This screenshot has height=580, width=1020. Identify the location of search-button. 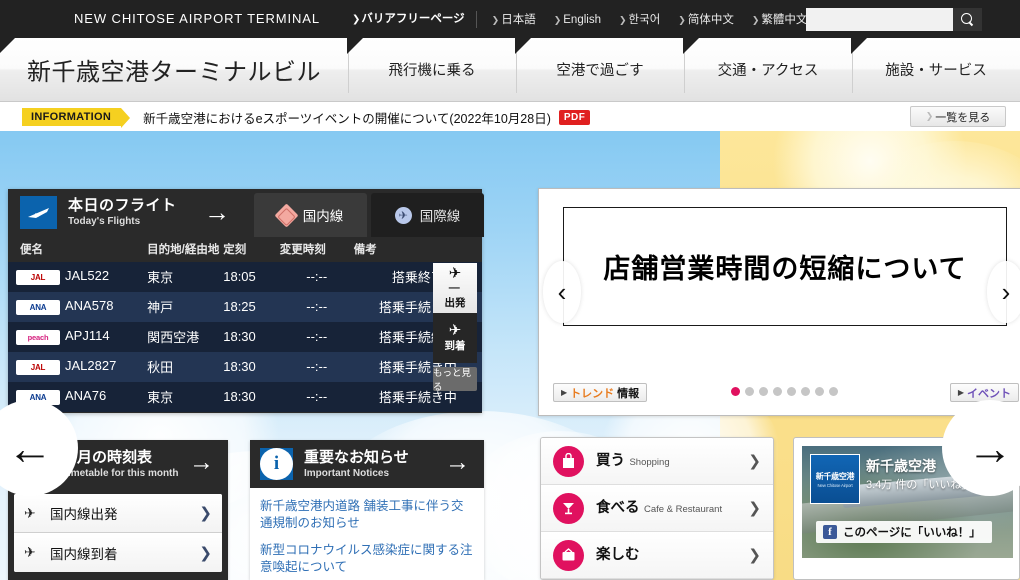
(967, 19).